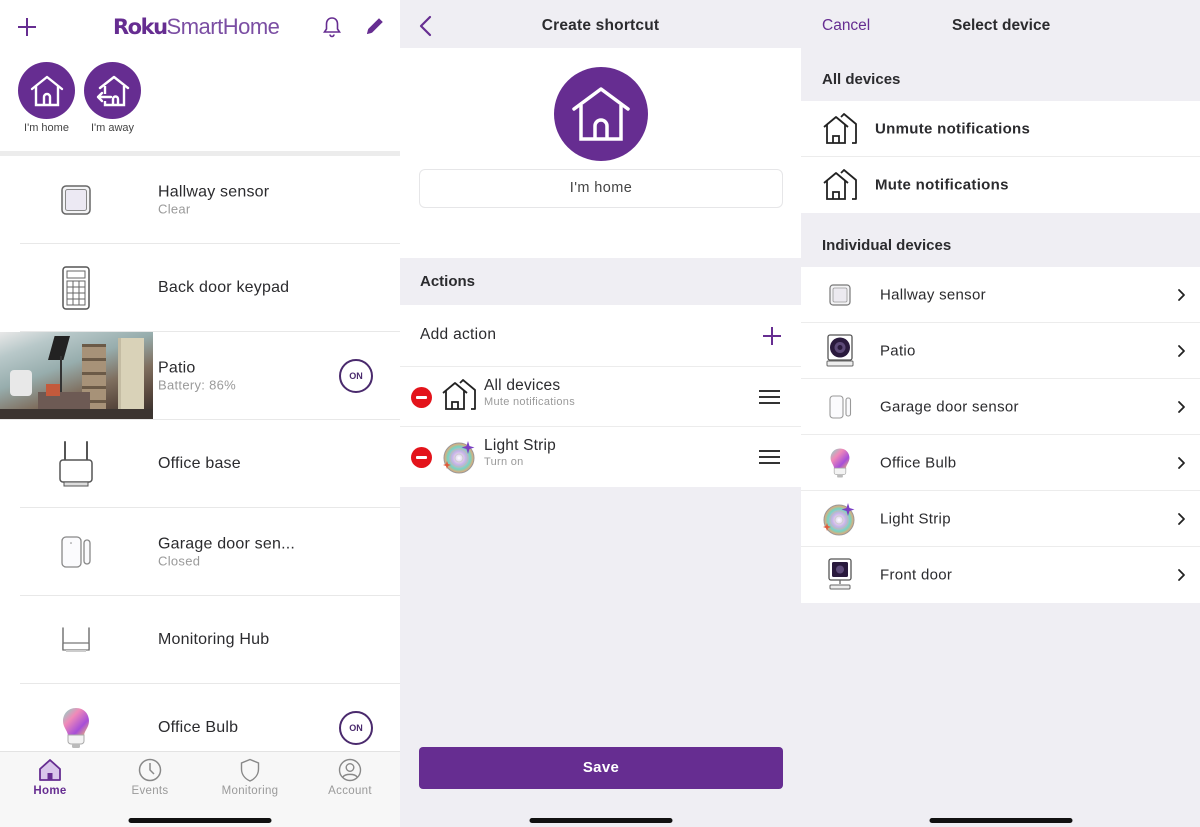  What do you see at coordinates (177, 367) in the screenshot?
I see `device-name: Patio` at bounding box center [177, 367].